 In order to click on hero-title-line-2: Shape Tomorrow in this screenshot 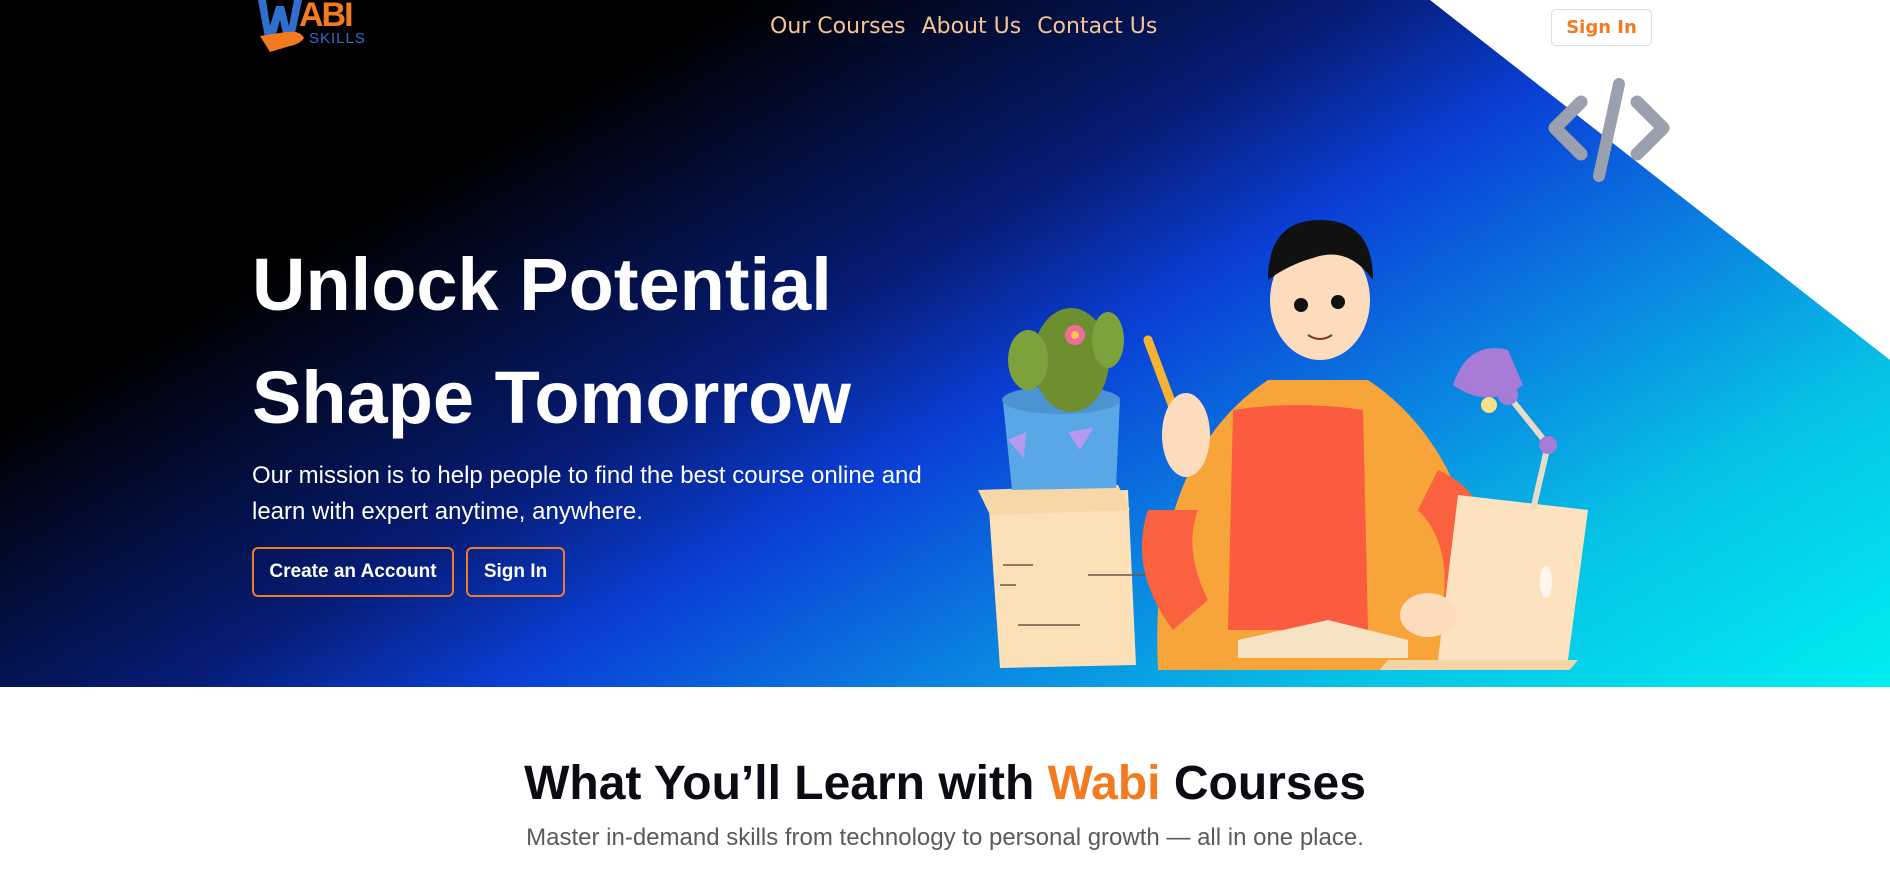, I will do `click(551, 397)`.